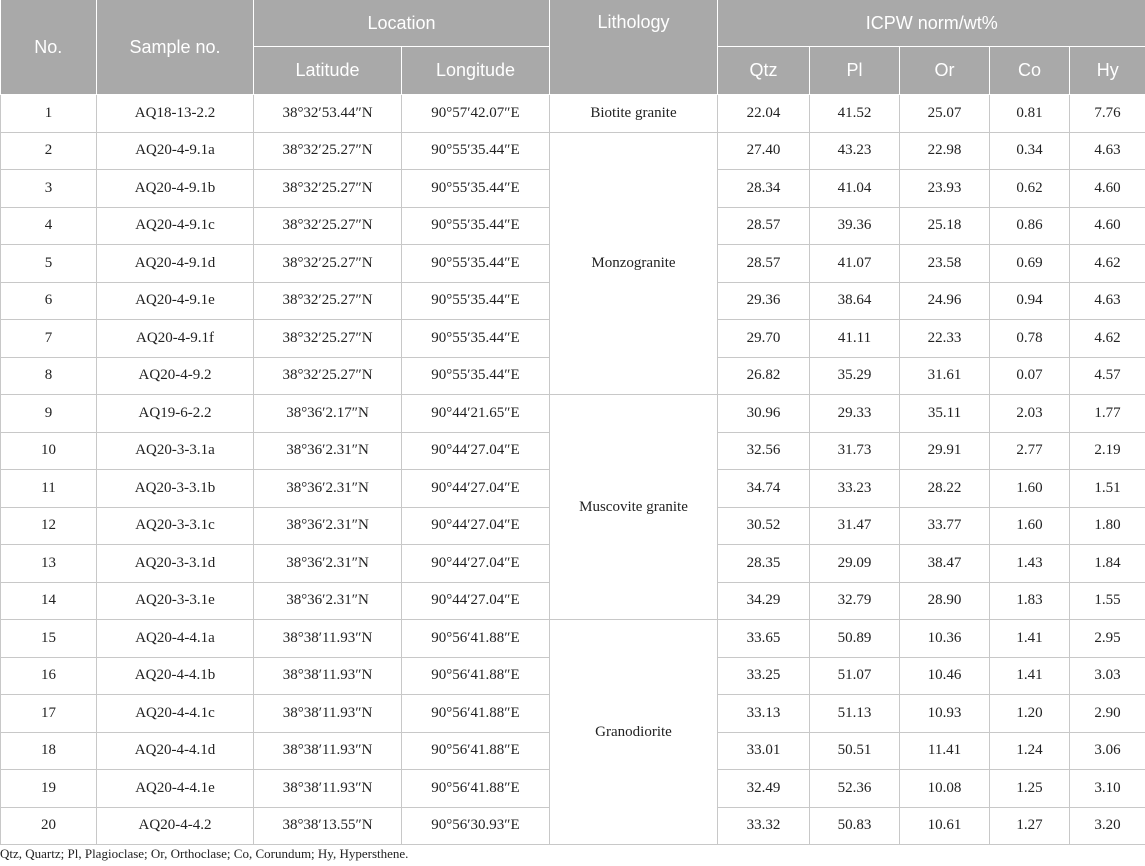 Image resolution: width=1145 pixels, height=866 pixels. I want to click on cell-pl: 41.52, so click(854, 113).